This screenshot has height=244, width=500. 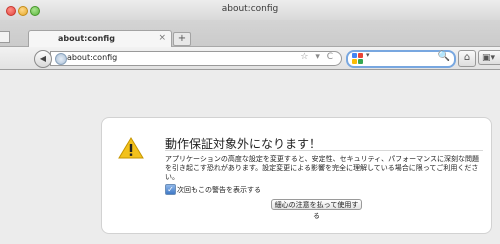 I want to click on new-tab-button: +, so click(x=182, y=39).